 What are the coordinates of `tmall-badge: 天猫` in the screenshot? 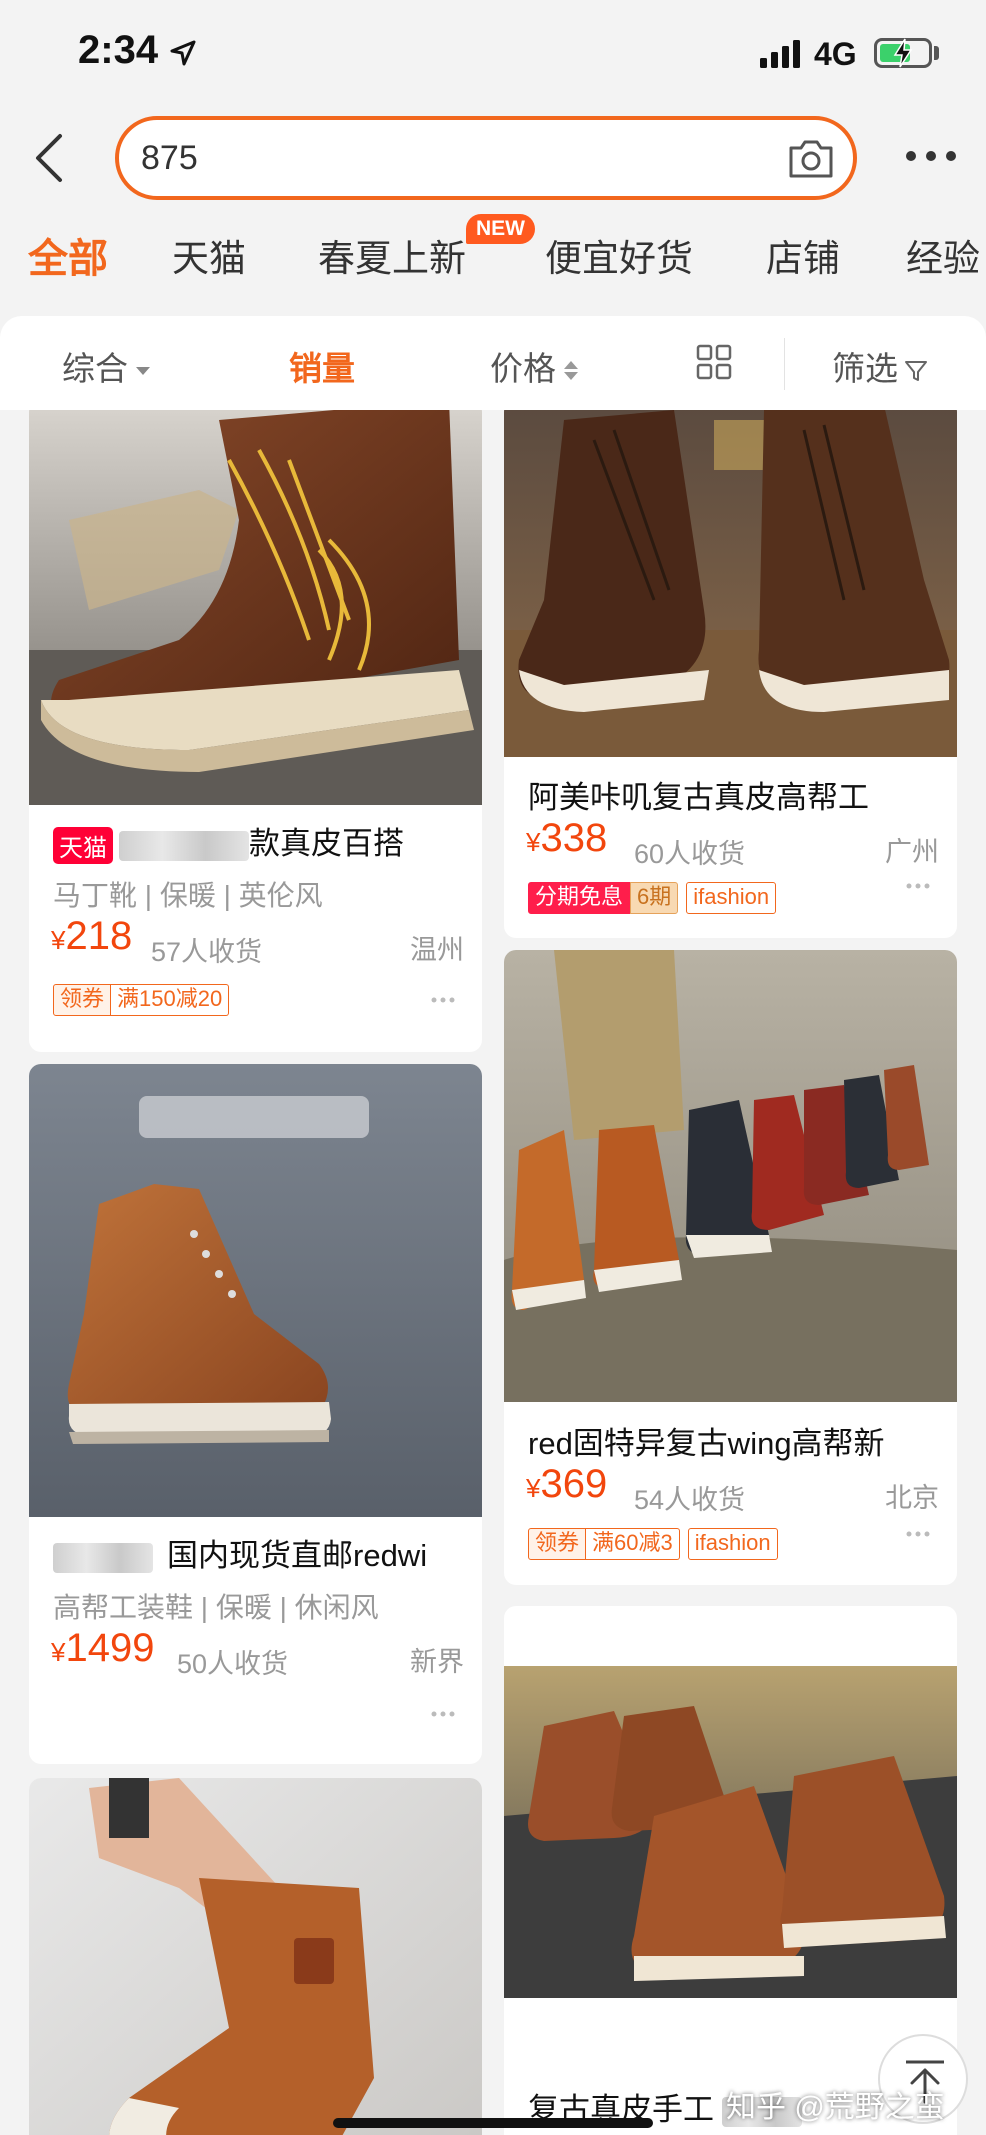 It's located at (83, 846).